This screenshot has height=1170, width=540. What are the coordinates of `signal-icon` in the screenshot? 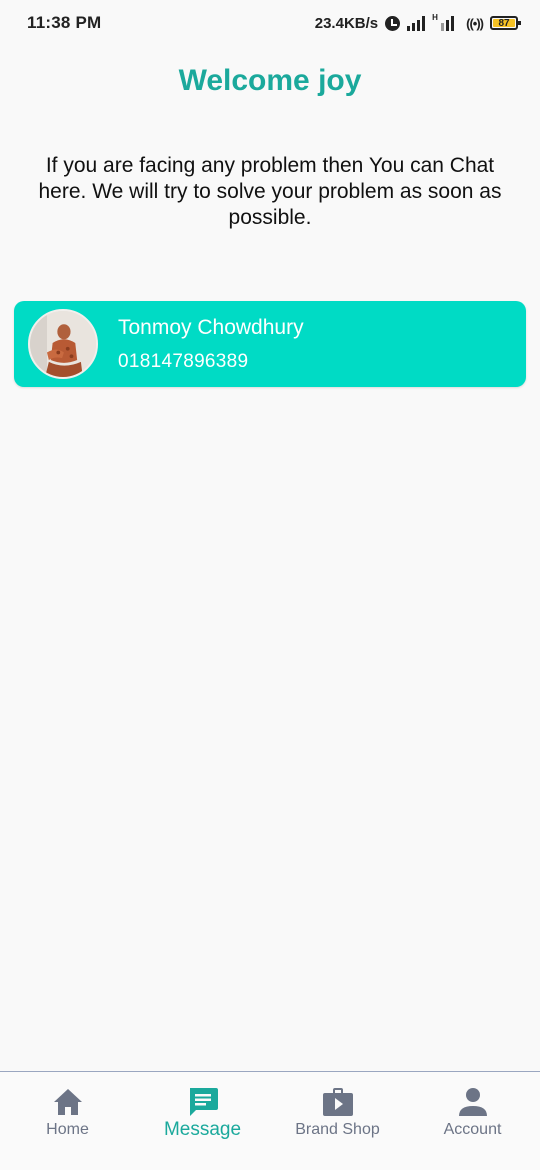 It's located at (416, 23).